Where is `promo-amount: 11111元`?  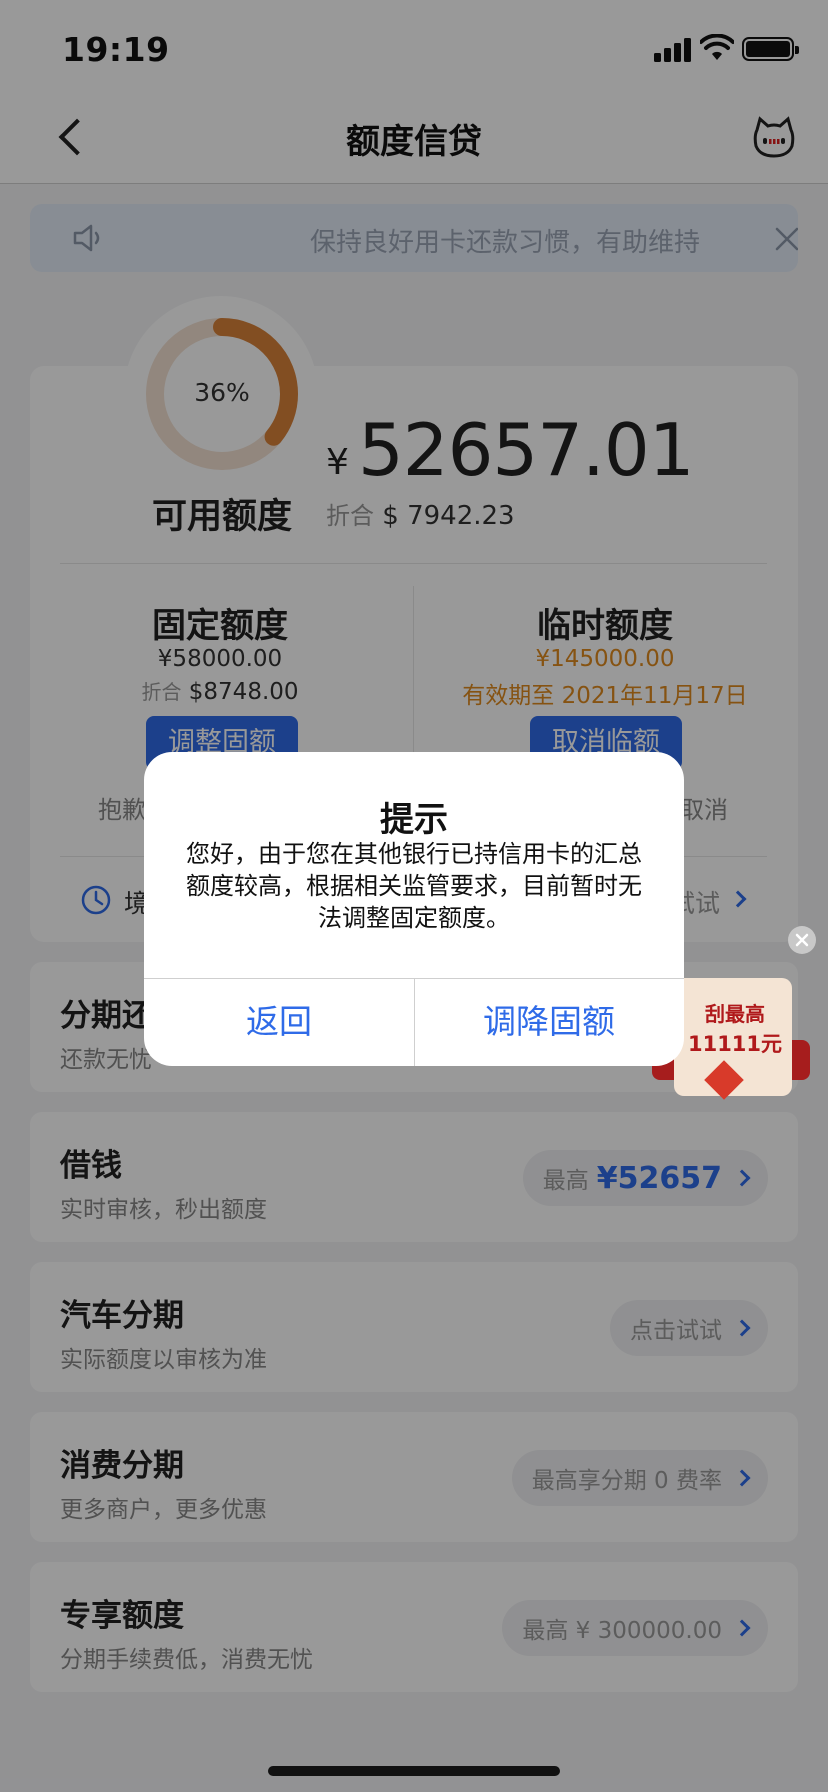
promo-amount: 11111元 is located at coordinates (735, 1044).